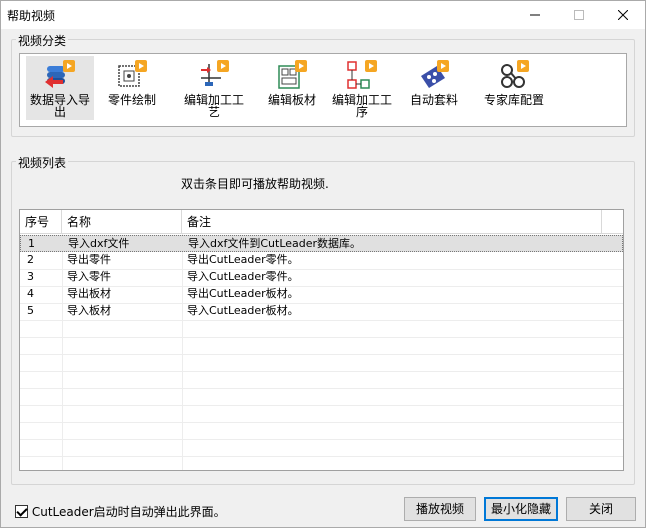  What do you see at coordinates (31, 243) in the screenshot?
I see `row-no: 1` at bounding box center [31, 243].